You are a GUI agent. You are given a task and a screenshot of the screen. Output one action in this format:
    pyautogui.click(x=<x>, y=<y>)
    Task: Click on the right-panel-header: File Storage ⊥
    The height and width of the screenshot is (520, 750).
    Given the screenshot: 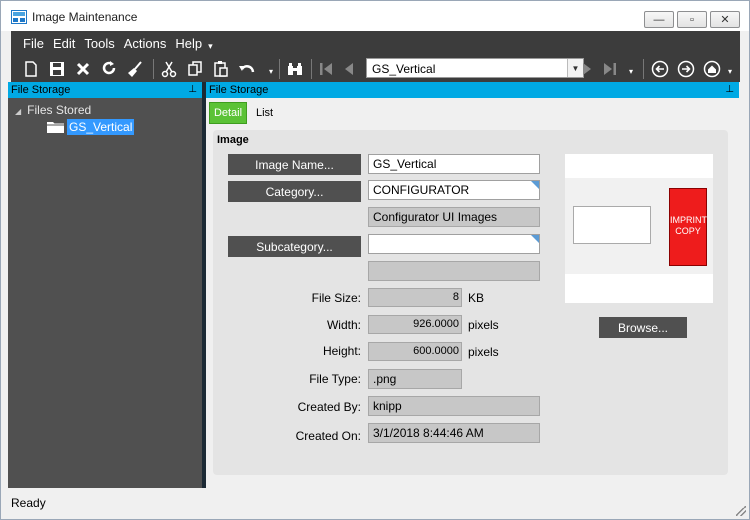 What is the action you would take?
    pyautogui.click(x=472, y=90)
    